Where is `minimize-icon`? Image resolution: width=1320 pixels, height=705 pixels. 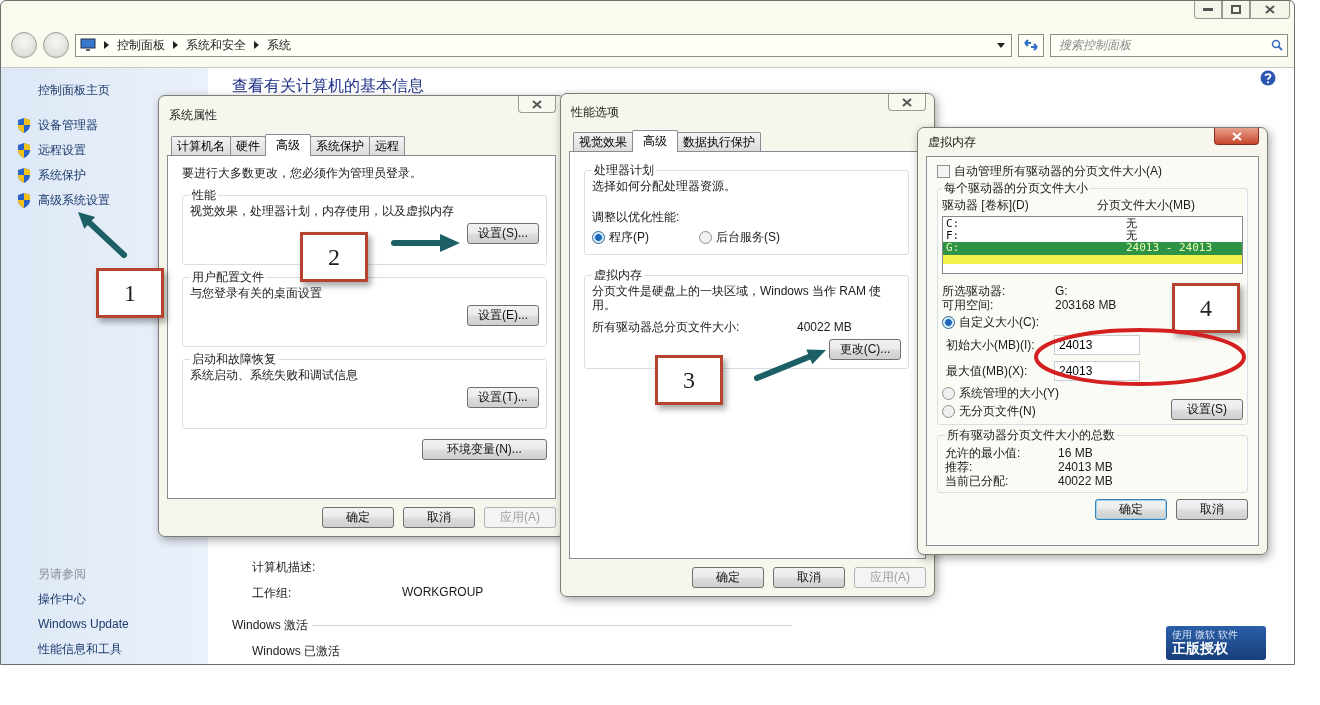 minimize-icon is located at coordinates (1208, 9).